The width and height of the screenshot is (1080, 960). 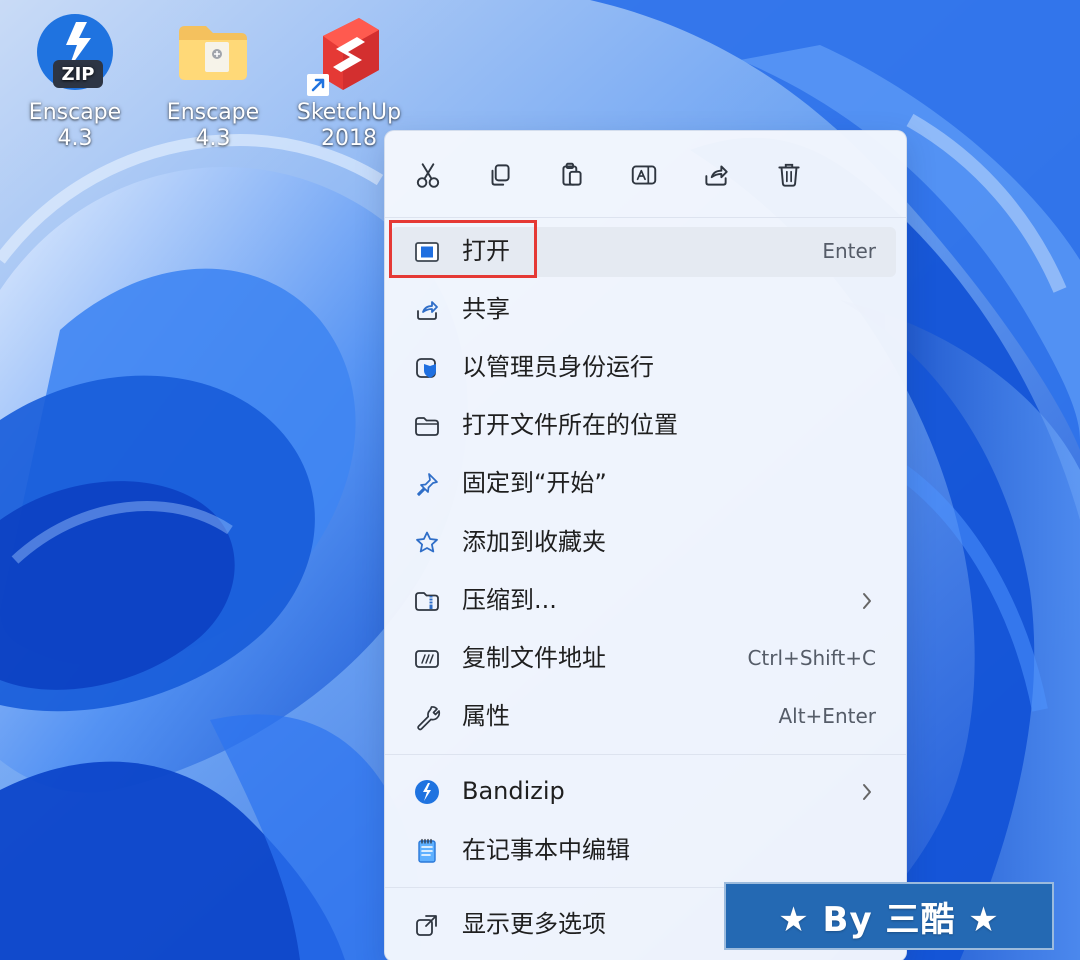 I want to click on pin-icon, so click(x=427, y=484).